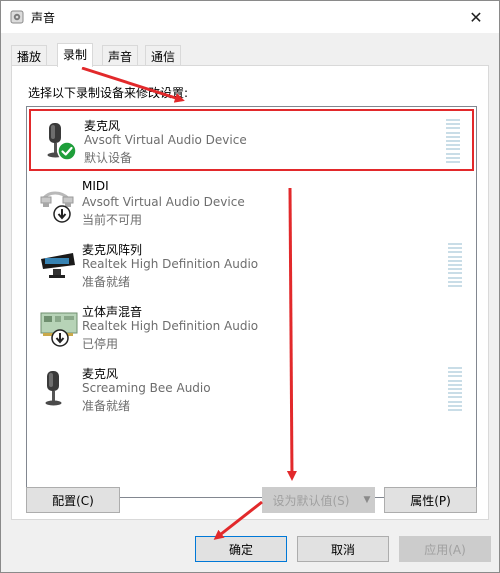  I want to click on close-icon: ✕, so click(476, 17).